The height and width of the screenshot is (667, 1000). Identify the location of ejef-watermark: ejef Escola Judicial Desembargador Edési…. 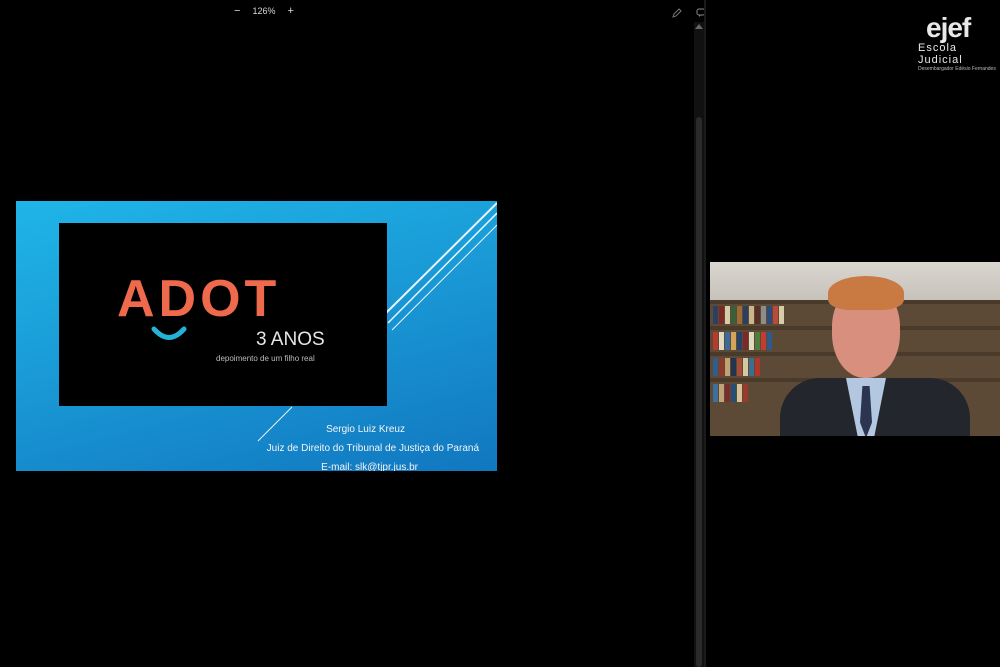
(959, 43).